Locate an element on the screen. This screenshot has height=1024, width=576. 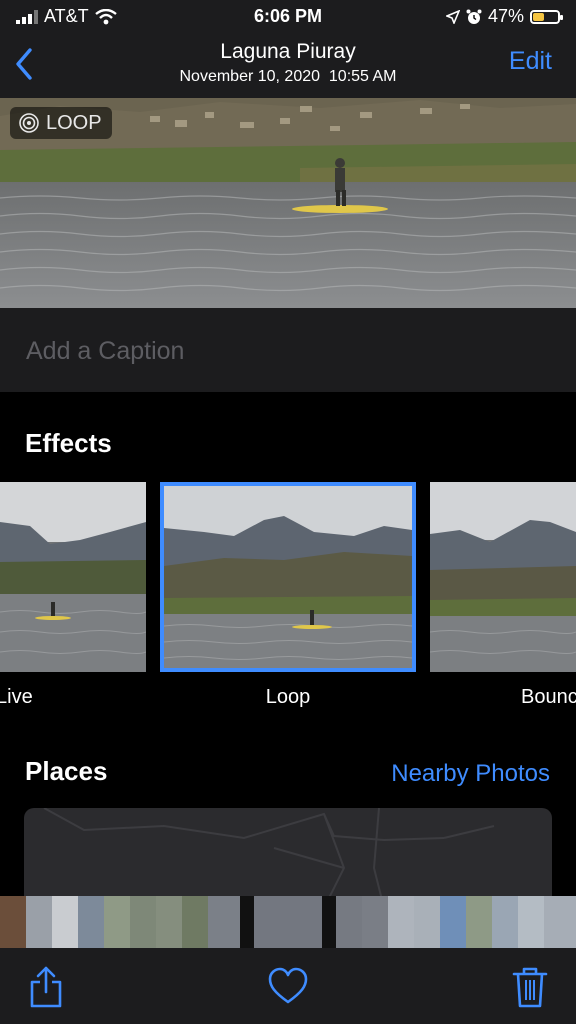
share-button is located at coordinates (46, 987).